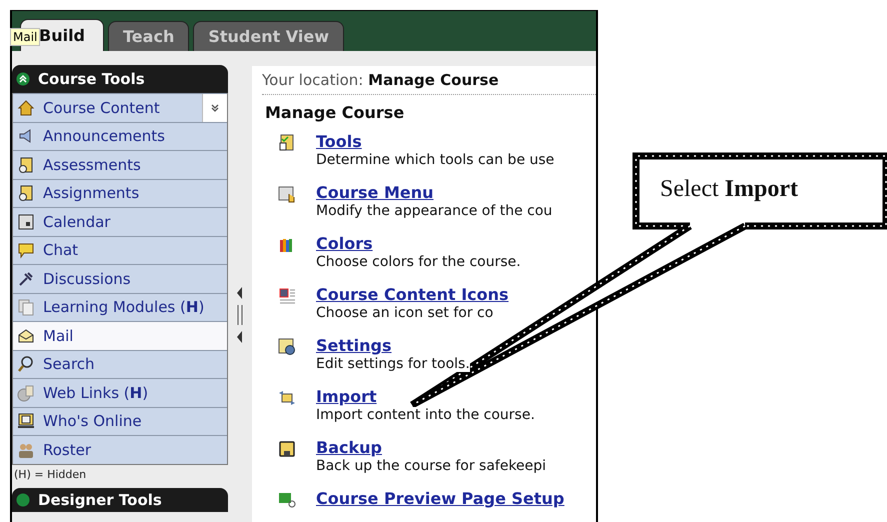  What do you see at coordinates (92, 165) in the screenshot?
I see `sidebar-item-label: Assessments` at bounding box center [92, 165].